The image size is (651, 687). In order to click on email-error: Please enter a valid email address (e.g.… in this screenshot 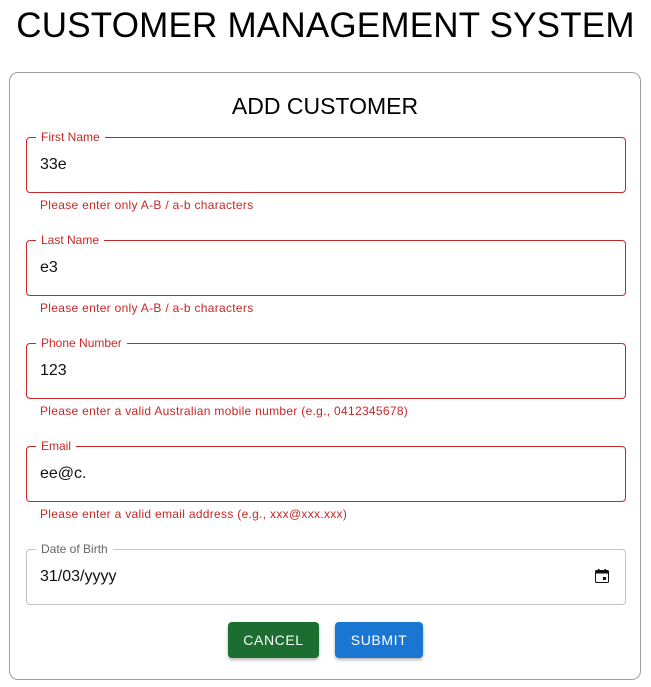, I will do `click(194, 514)`.